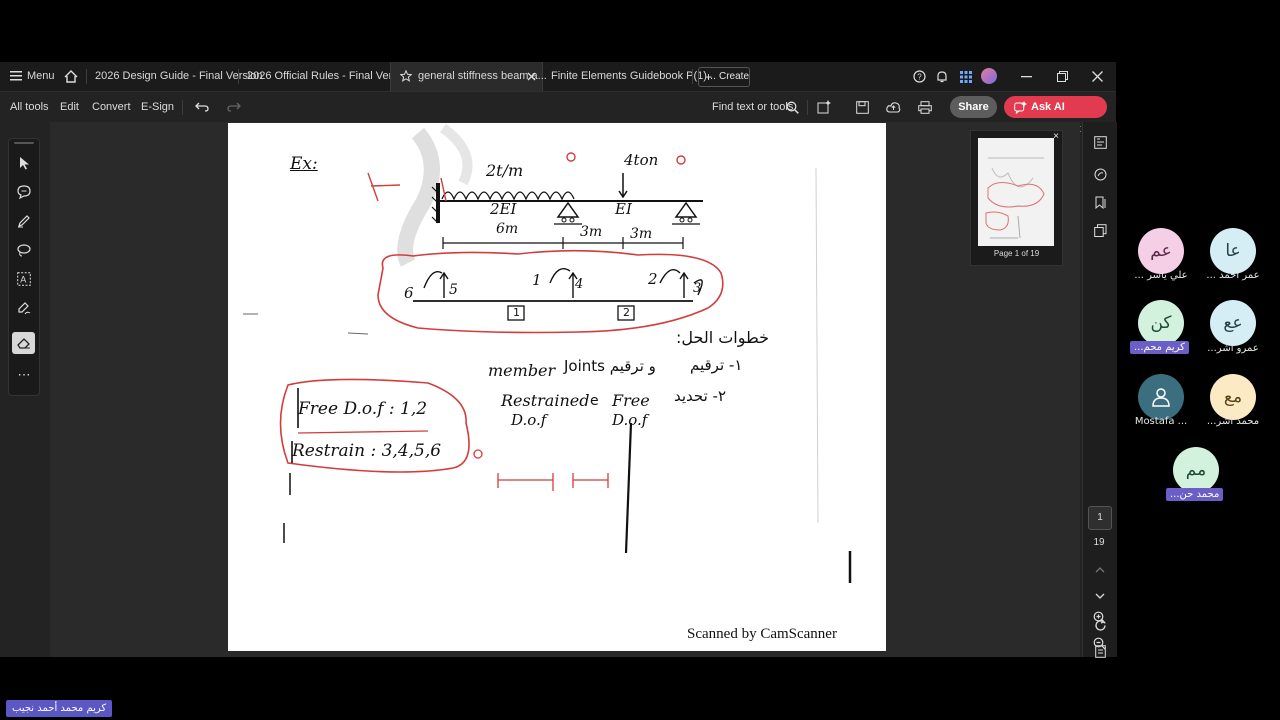 The width and height of the screenshot is (1280, 720). I want to click on help-icon: ?, so click(919, 76).